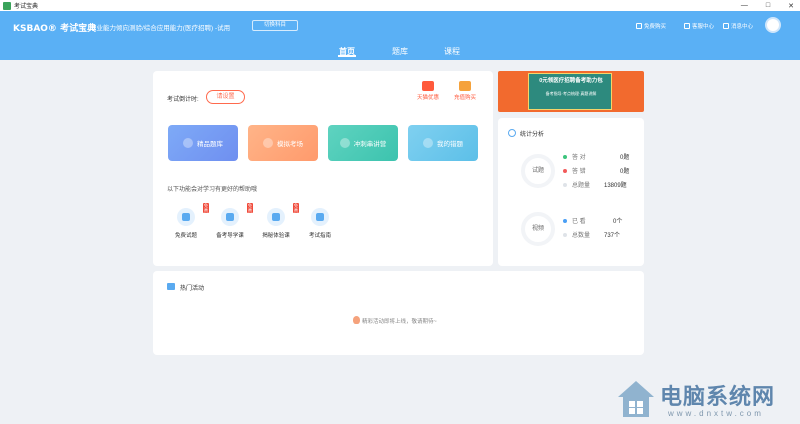 This screenshot has width=800, height=424. What do you see at coordinates (571, 192) in the screenshot?
I see `stats-card` at bounding box center [571, 192].